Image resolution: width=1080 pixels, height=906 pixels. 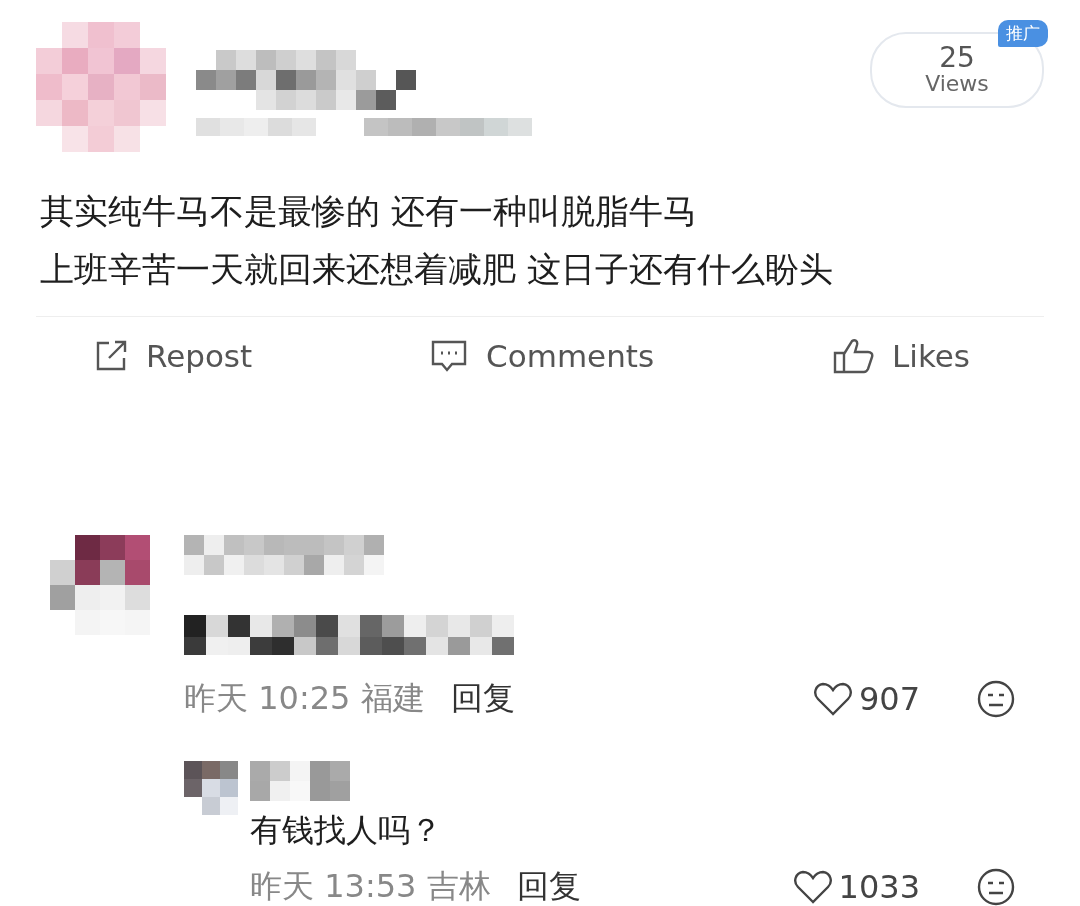 What do you see at coordinates (901, 356) in the screenshot?
I see `likes-button: Likes` at bounding box center [901, 356].